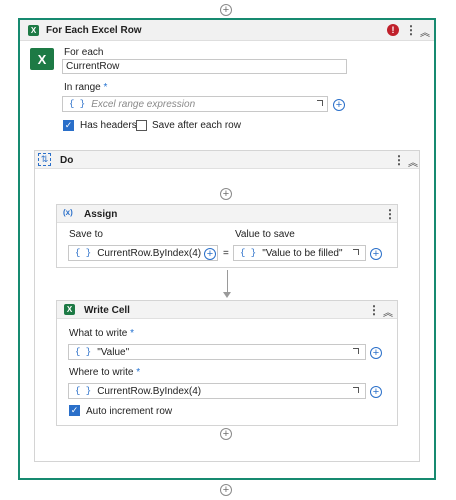 The image size is (456, 500). I want to click on assign-title: Assign, so click(101, 214).